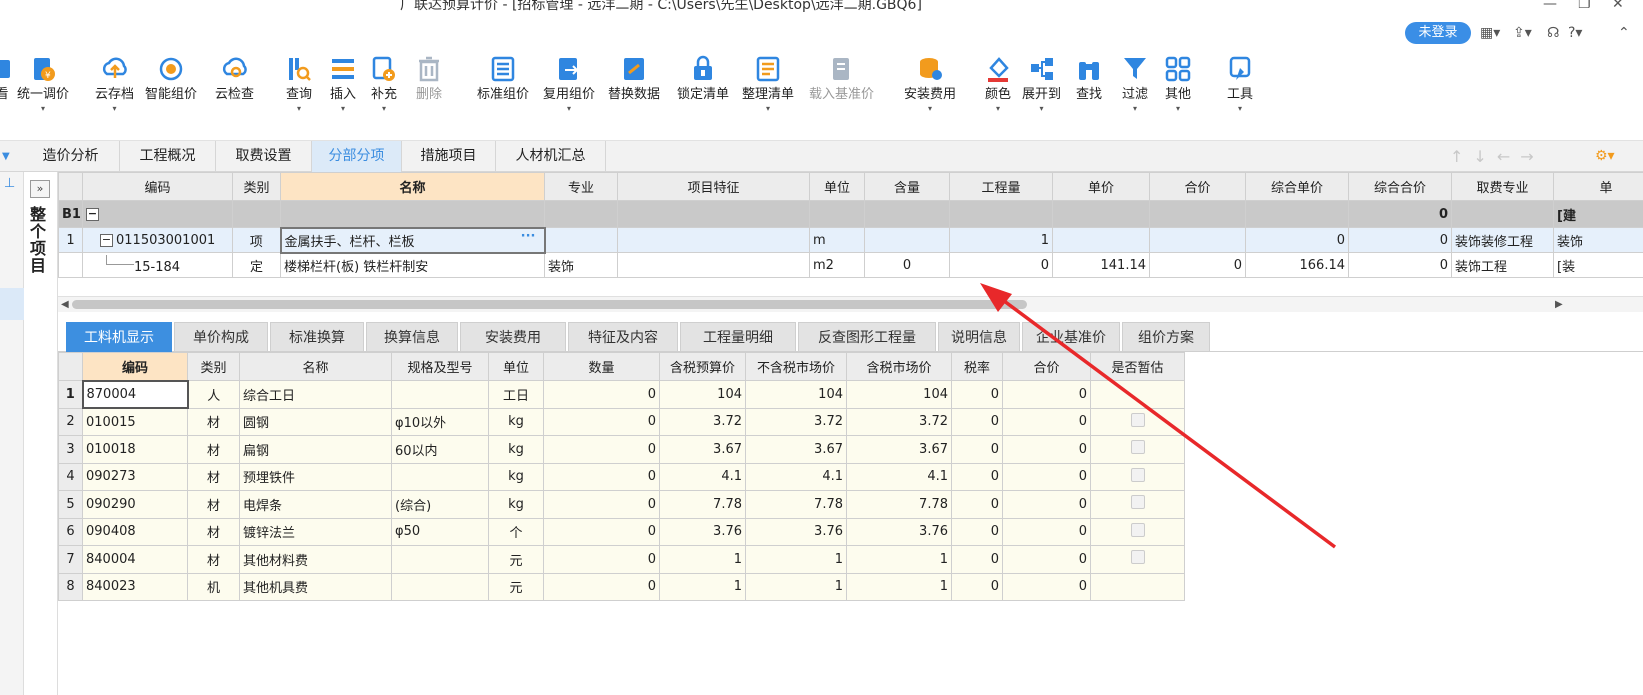 The width and height of the screenshot is (1643, 695). I want to click on group-row: B1− 0 [建, so click(850, 214).